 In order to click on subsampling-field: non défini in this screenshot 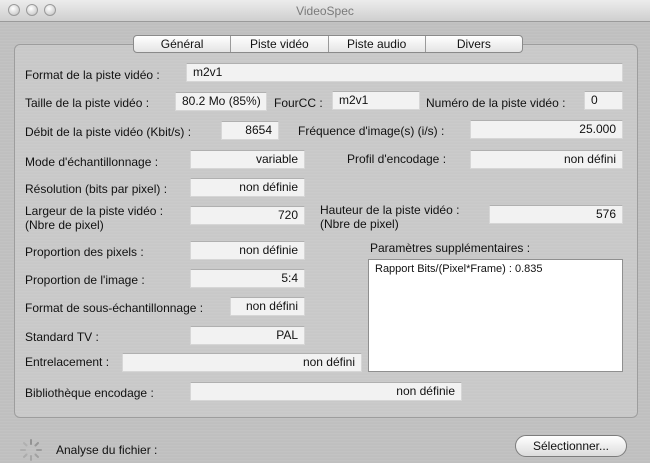, I will do `click(267, 306)`.